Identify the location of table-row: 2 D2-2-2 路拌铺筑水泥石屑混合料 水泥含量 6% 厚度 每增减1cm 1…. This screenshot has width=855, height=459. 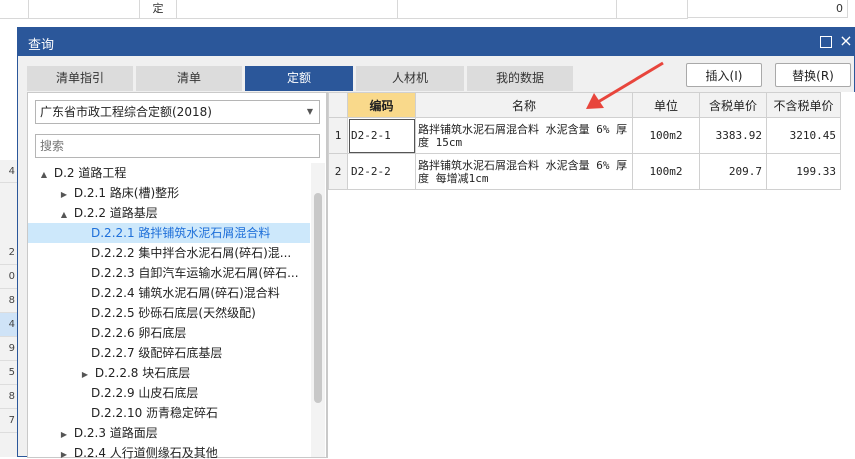
(584, 171).